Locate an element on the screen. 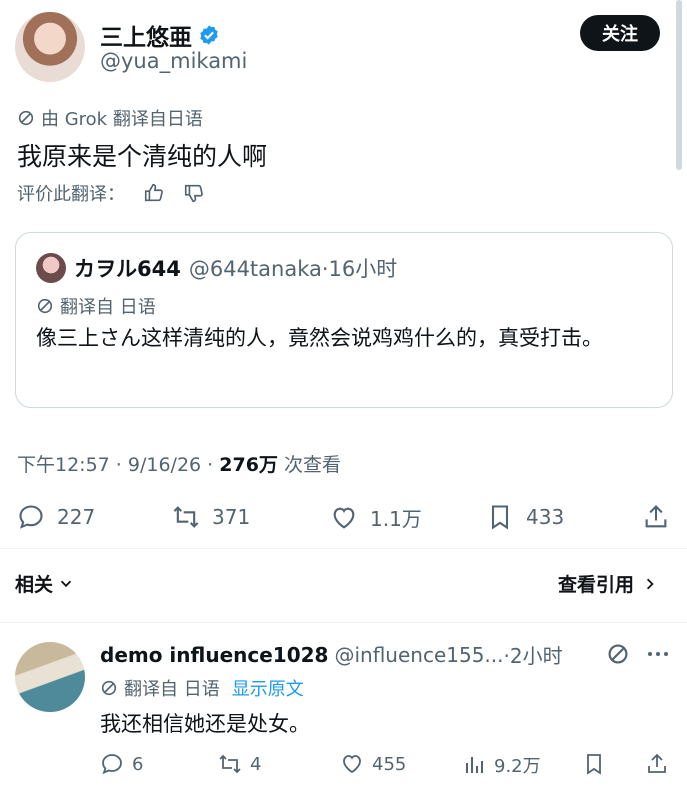  reply-share-button is located at coordinates (657, 764).